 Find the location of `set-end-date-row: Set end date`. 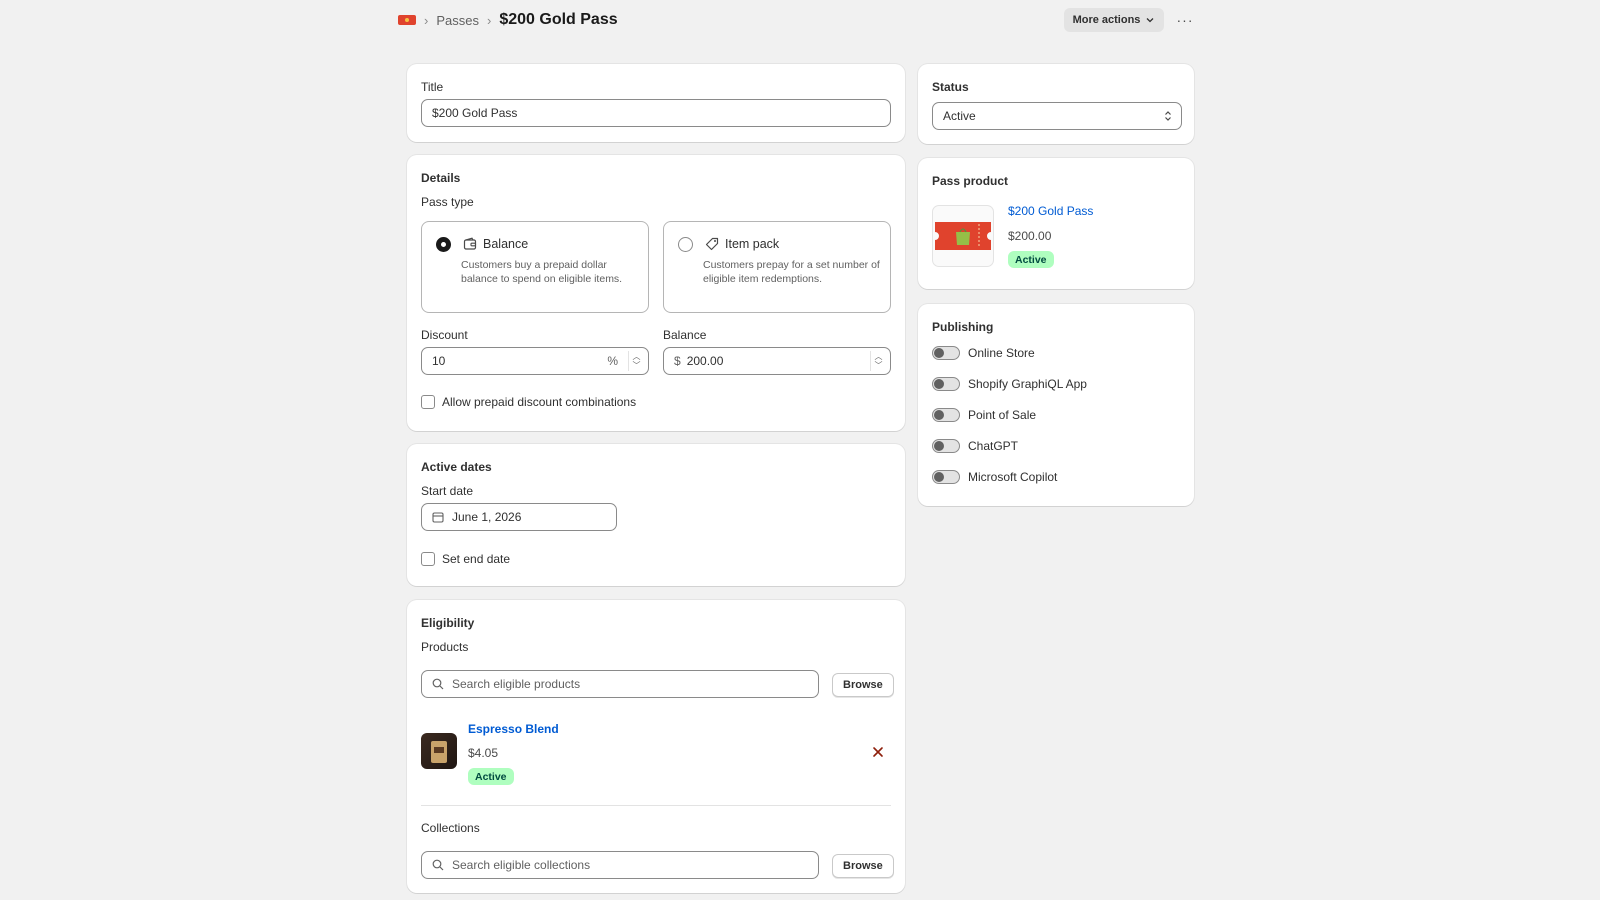

set-end-date-row: Set end date is located at coordinates (465, 559).